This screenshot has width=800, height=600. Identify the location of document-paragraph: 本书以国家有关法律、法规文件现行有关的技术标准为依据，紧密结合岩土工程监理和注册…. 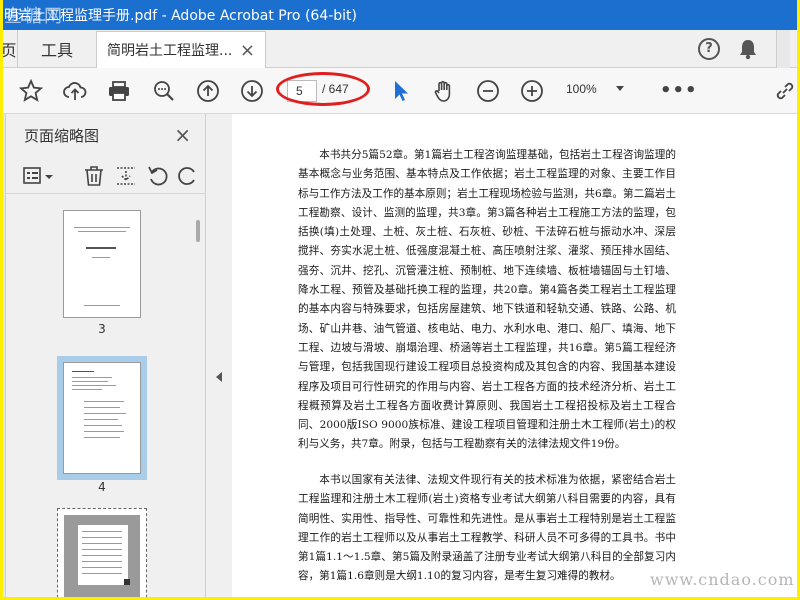
(487, 528).